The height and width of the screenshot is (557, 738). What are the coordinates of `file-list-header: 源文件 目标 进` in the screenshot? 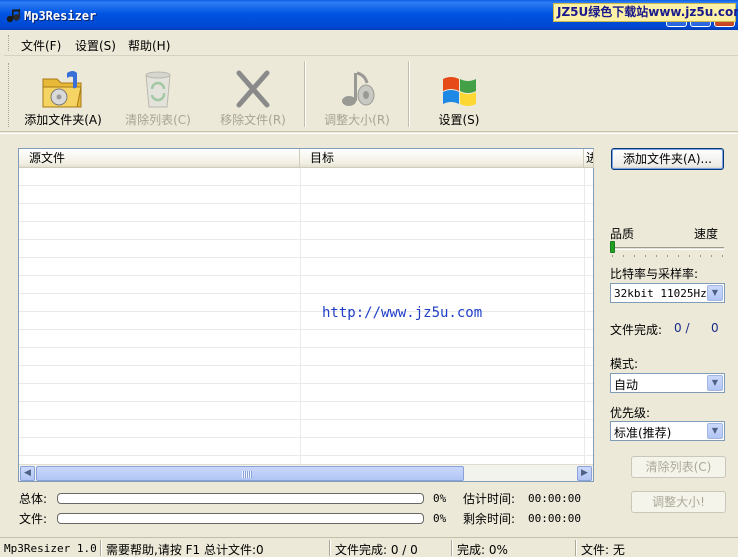 It's located at (306, 158).